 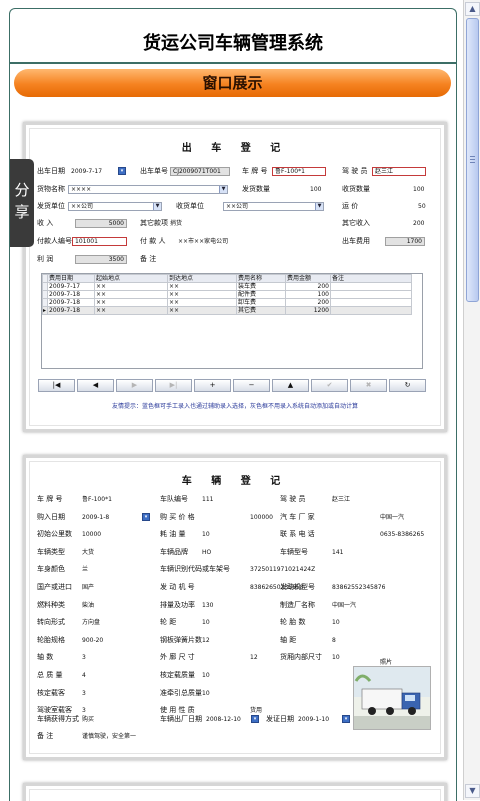 I want to click on vehicle-field-value: HO, so click(x=206, y=552).